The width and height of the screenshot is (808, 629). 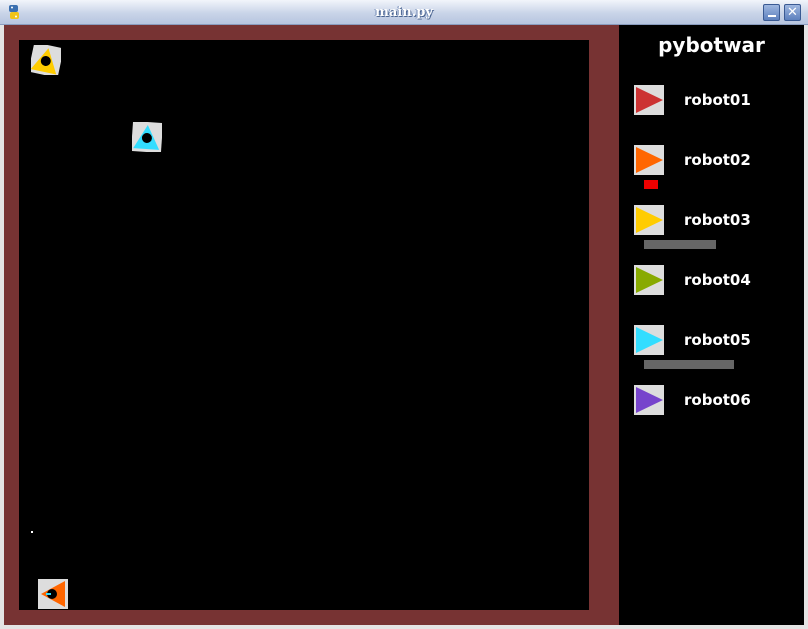 I want to click on robot04-label: robot04, so click(x=717, y=280).